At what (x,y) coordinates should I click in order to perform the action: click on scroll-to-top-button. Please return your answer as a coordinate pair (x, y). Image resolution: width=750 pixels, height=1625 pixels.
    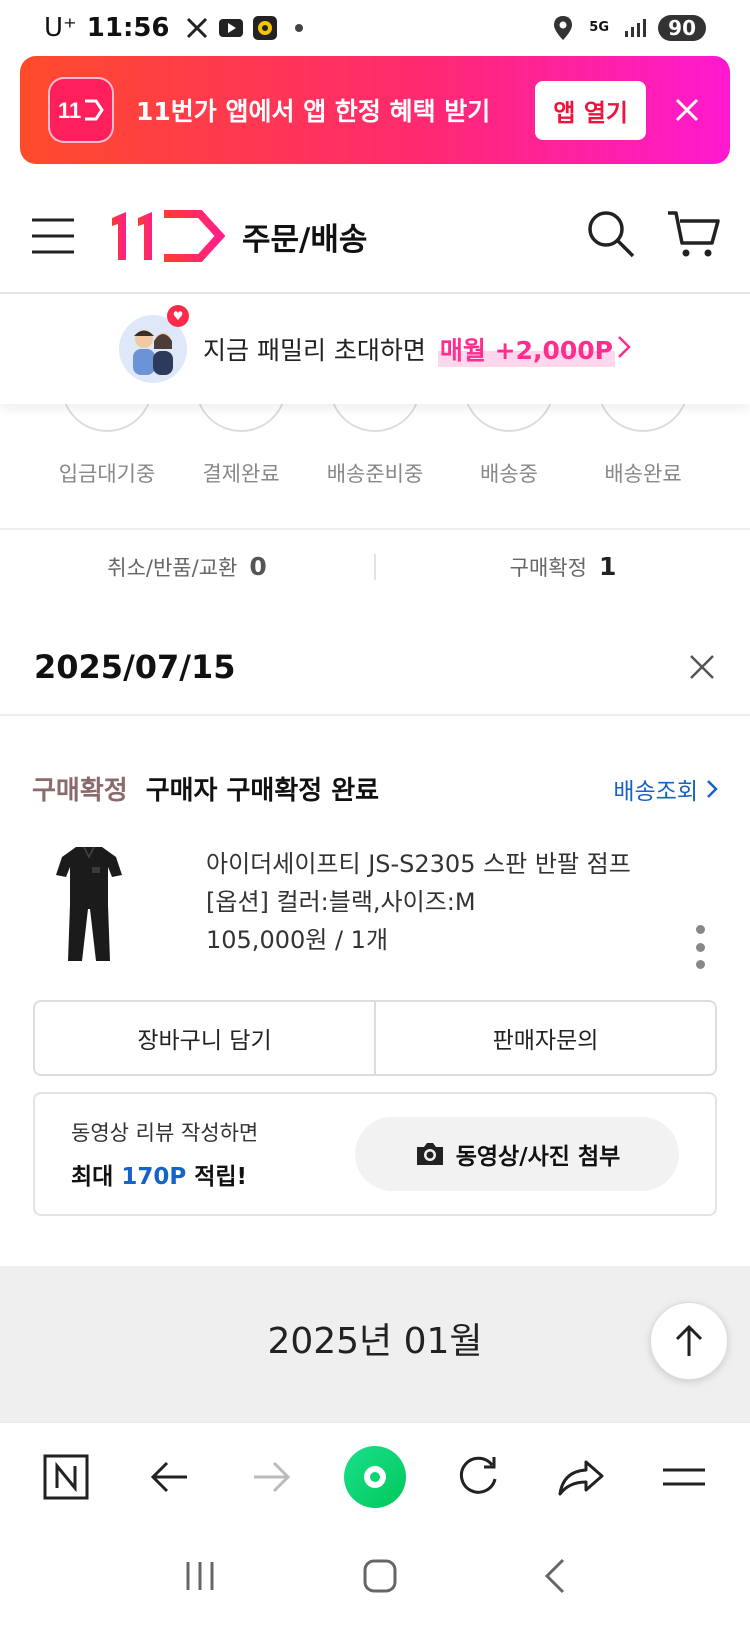
    Looking at the image, I should click on (689, 1341).